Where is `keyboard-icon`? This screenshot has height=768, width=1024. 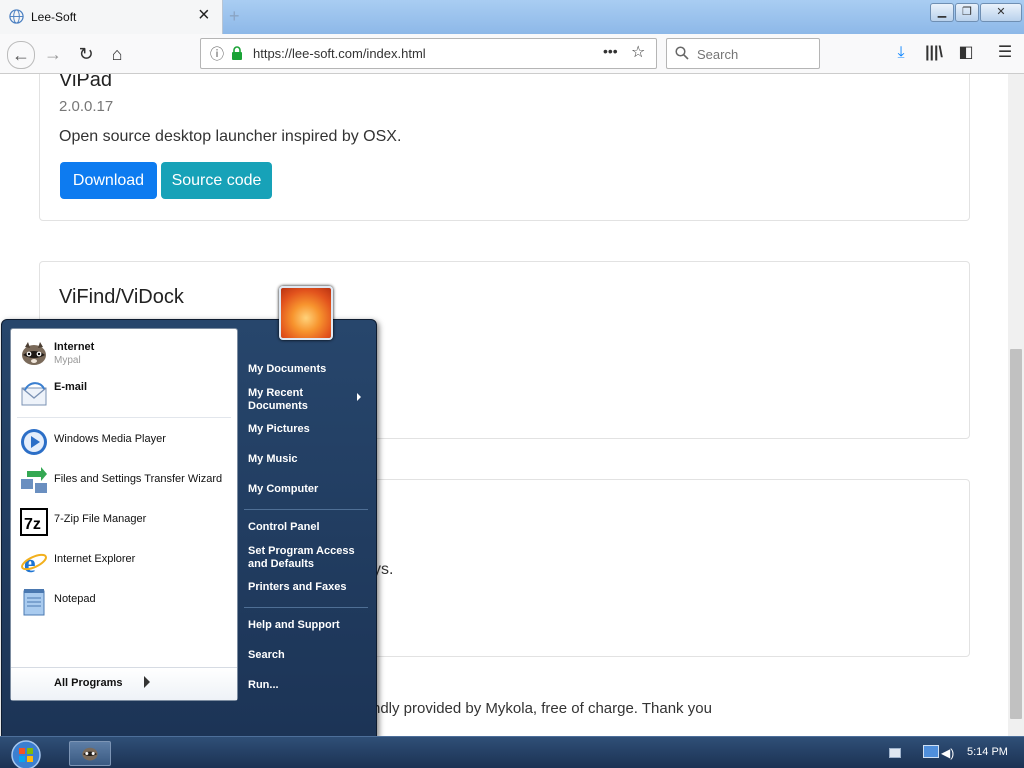 keyboard-icon is located at coordinates (895, 753).